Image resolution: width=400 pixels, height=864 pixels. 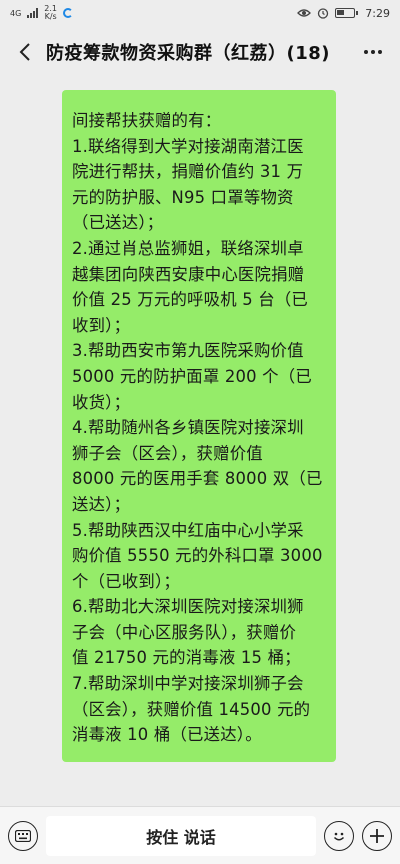 What do you see at coordinates (16, 13) in the screenshot?
I see `network-label: 4G` at bounding box center [16, 13].